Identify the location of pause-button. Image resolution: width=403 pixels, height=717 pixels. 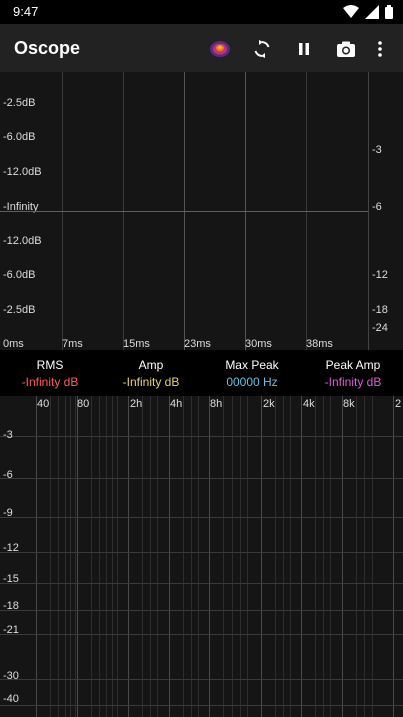
(304, 49).